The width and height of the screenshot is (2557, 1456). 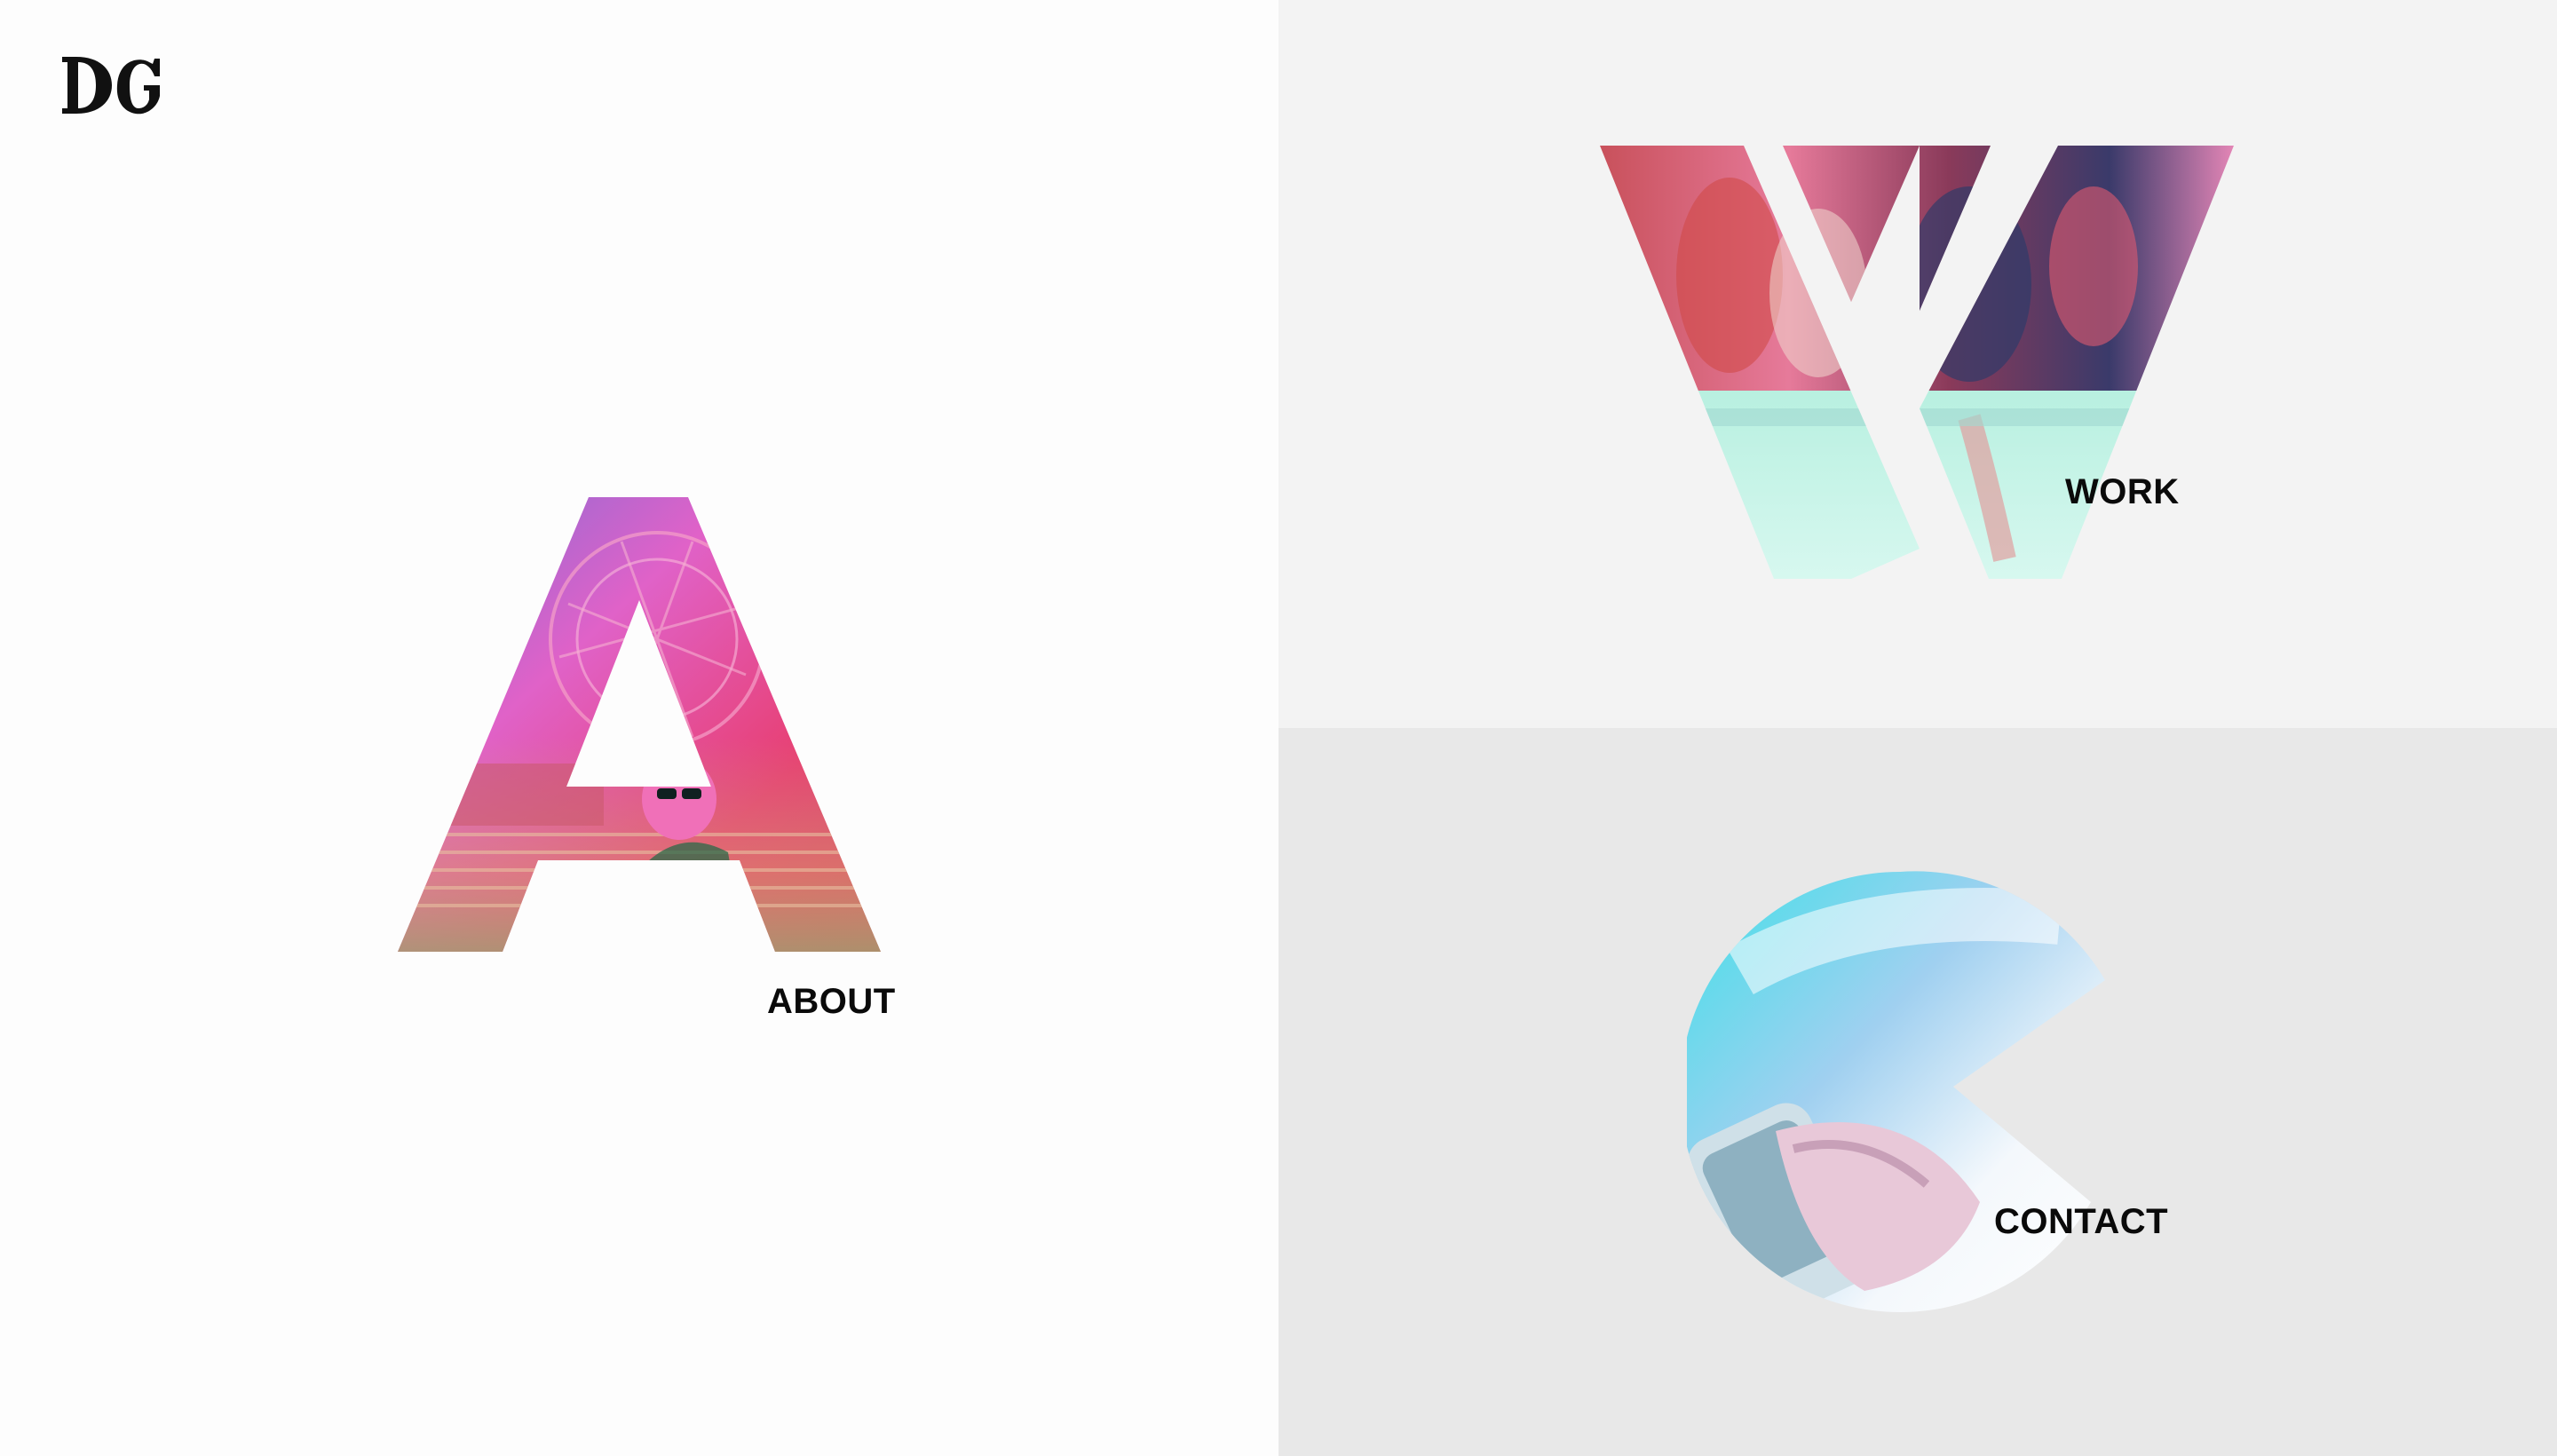 I want to click on letter-w-graphic, so click(x=1917, y=362).